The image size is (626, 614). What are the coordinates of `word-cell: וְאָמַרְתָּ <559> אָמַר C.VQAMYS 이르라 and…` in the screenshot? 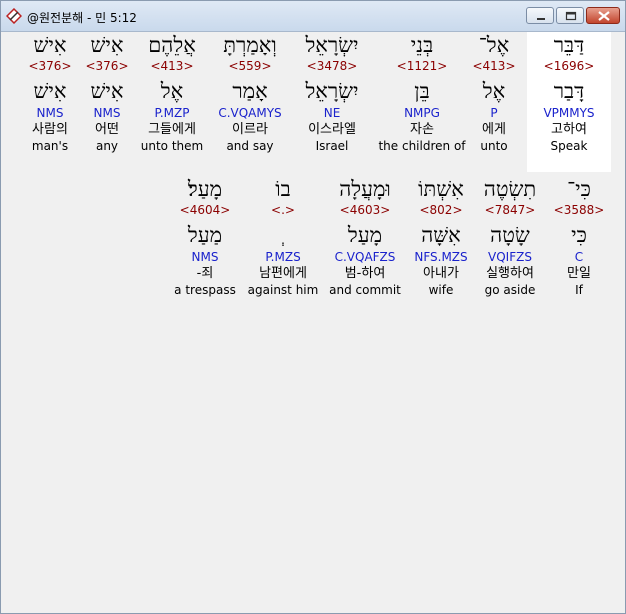 It's located at (250, 93).